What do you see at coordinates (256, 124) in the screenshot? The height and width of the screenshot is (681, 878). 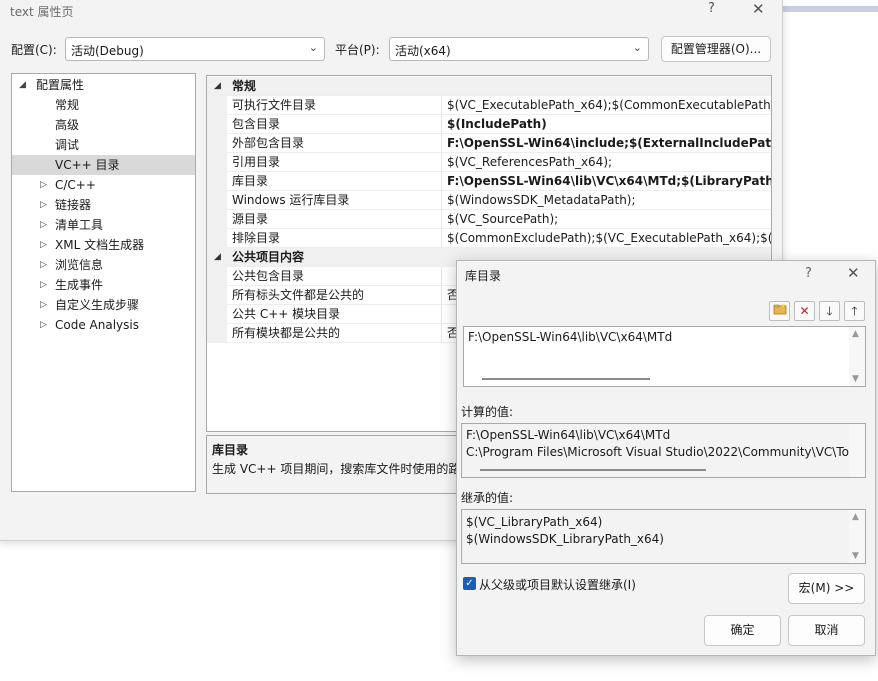 I see `property-name: 包含目录` at bounding box center [256, 124].